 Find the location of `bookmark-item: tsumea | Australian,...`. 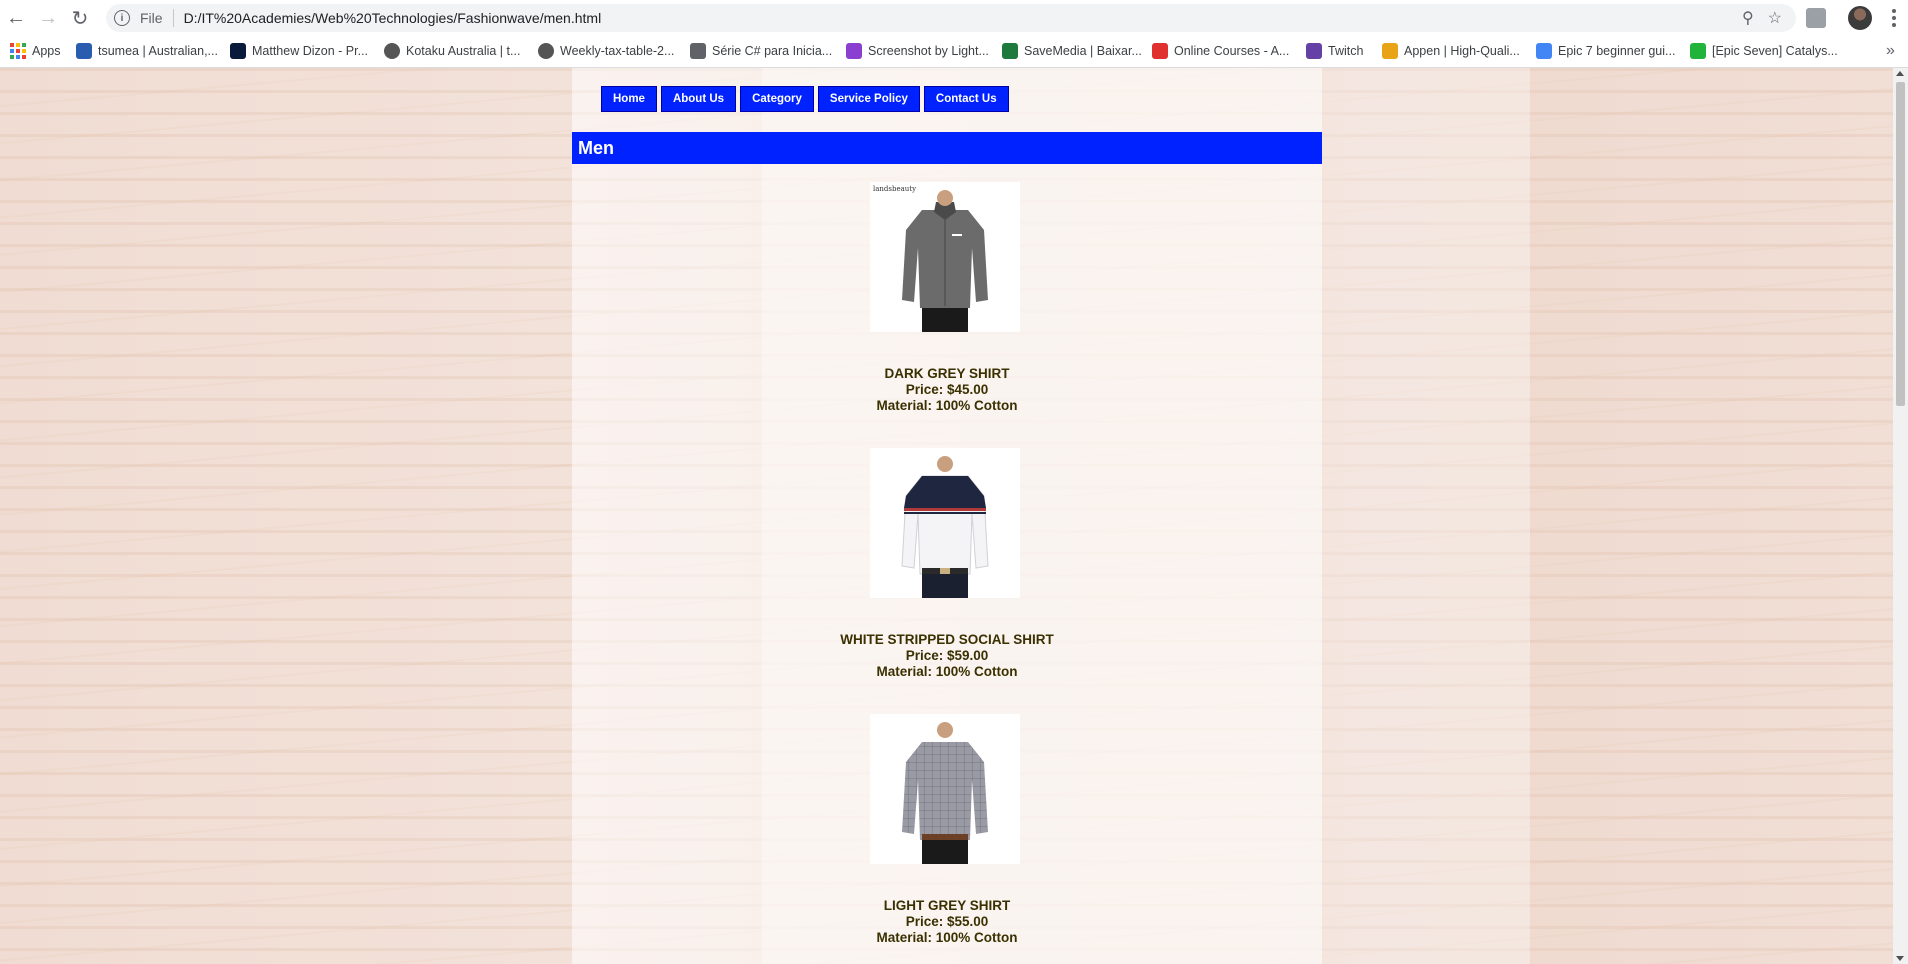

bookmark-item: tsumea | Australian,... is located at coordinates (147, 51).